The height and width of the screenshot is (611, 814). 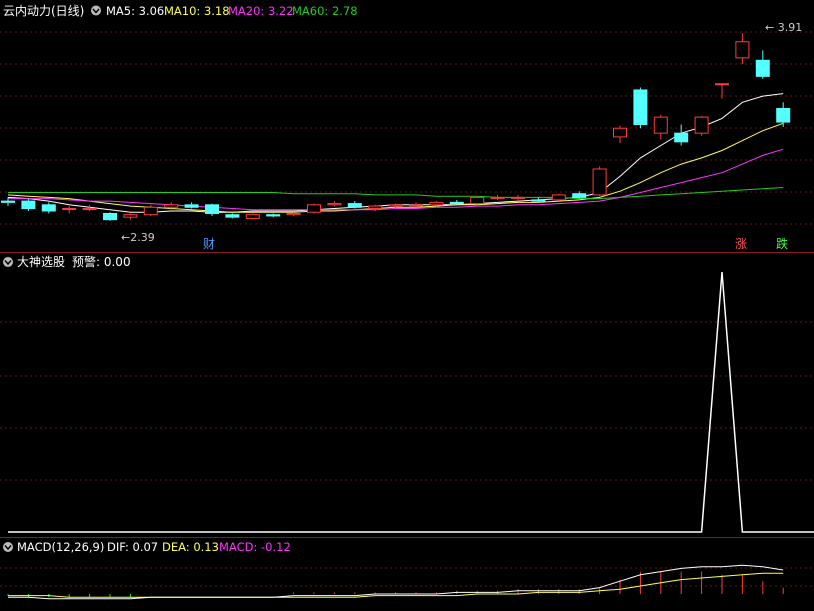 I want to click on ma20-label: MA20: 3.22, so click(x=261, y=11).